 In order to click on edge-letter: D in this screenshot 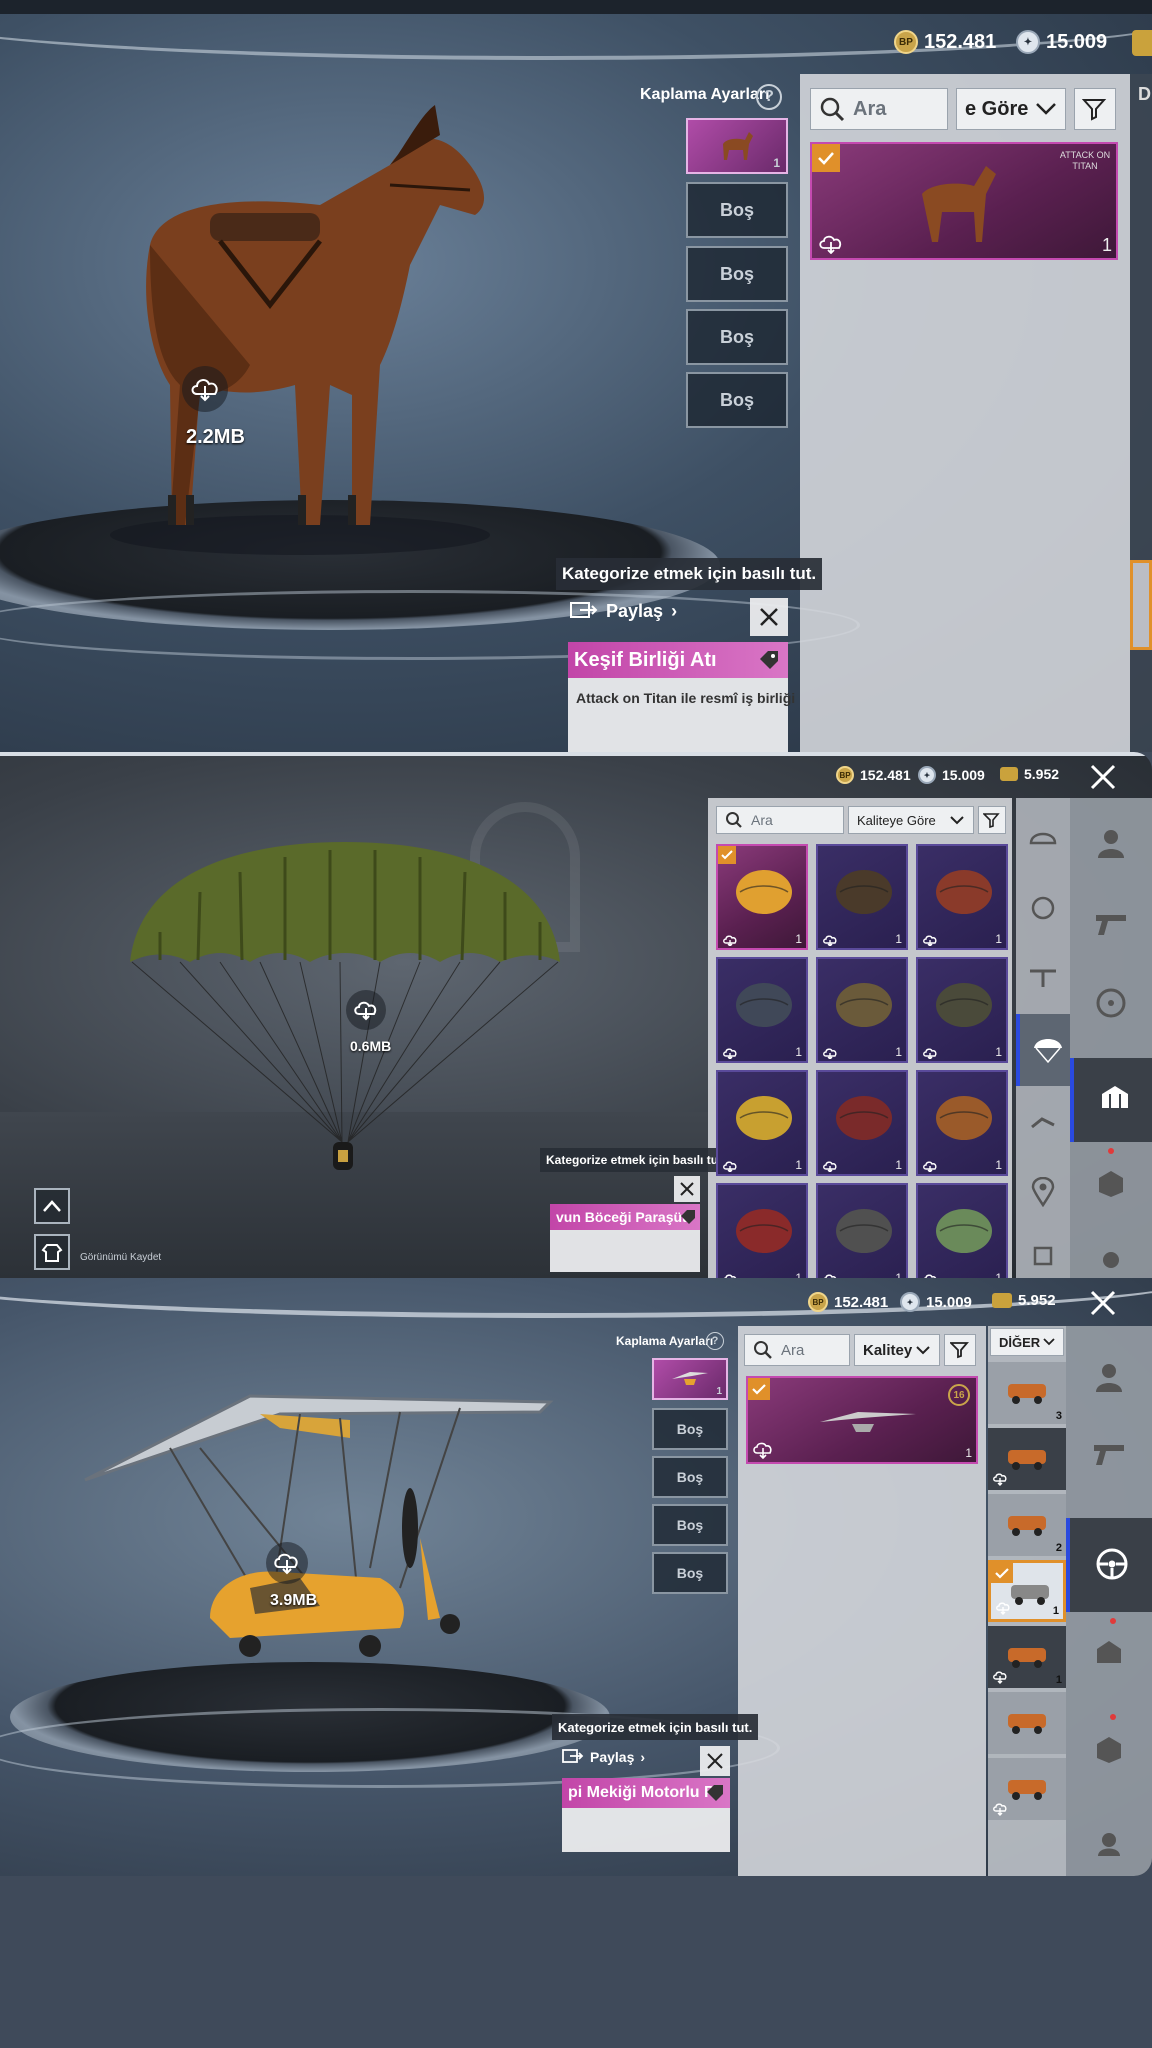, I will do `click(1144, 94)`.